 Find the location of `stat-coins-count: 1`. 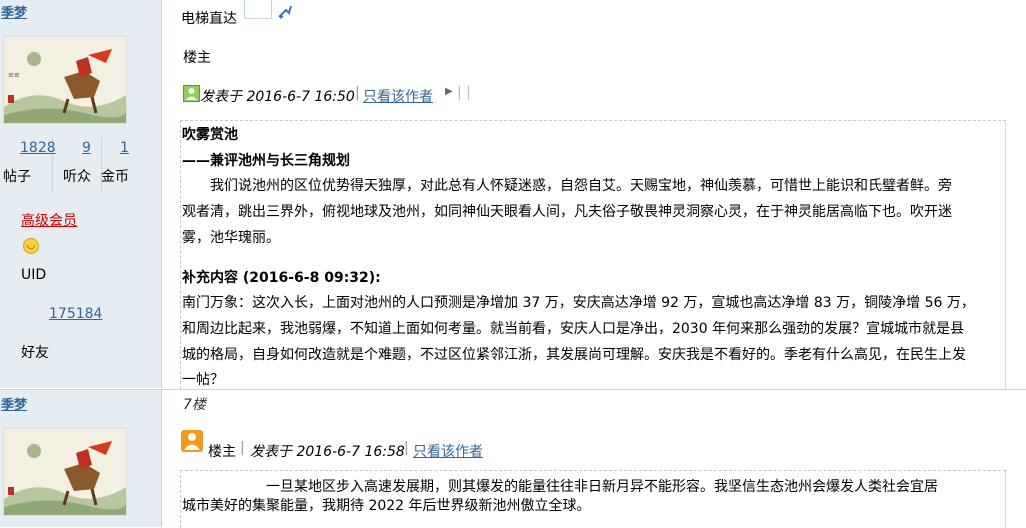

stat-coins-count: 1 is located at coordinates (124, 148).